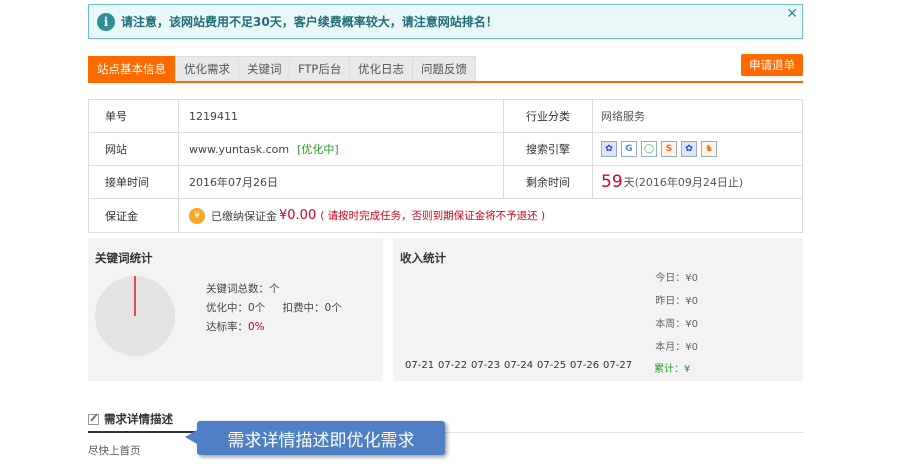 The height and width of the screenshot is (464, 900). Describe the element at coordinates (445, 182) in the screenshot. I see `table-row: 接单时间 2016年07月26日 剩余时间 59 天(2016年09月24日止)` at that location.